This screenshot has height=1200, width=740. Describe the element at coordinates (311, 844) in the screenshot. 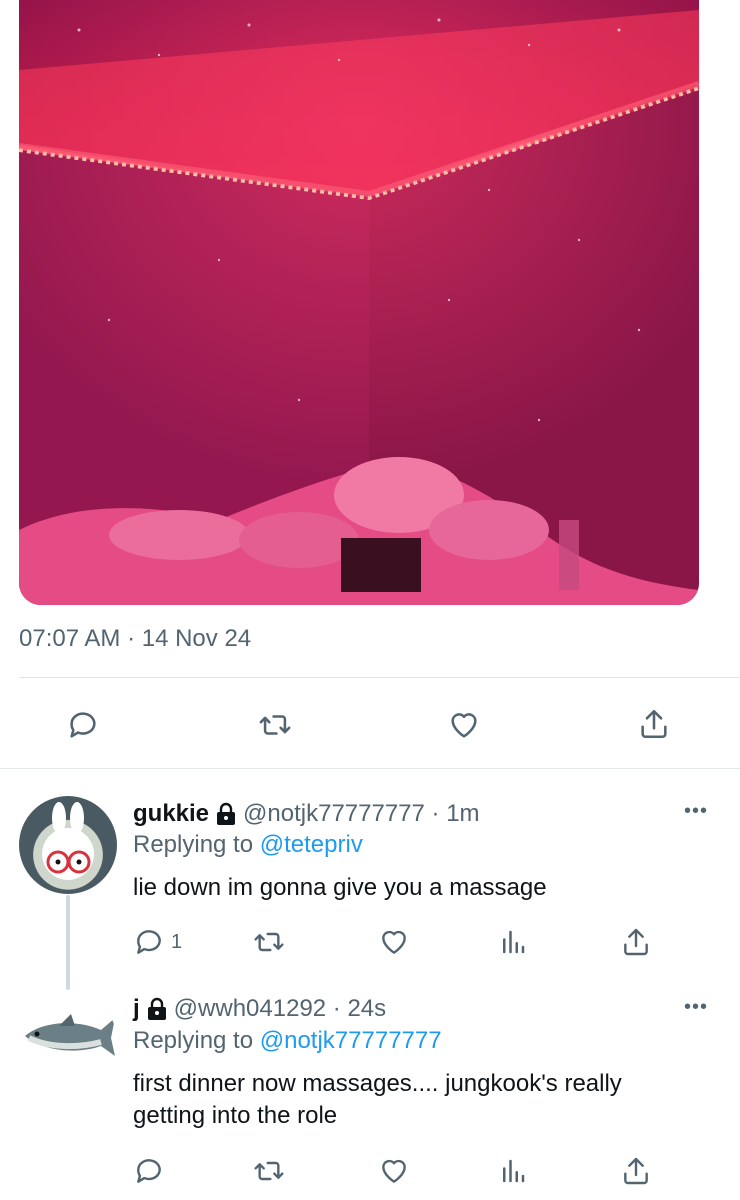

I see `replying-mention: @tetepriv` at that location.